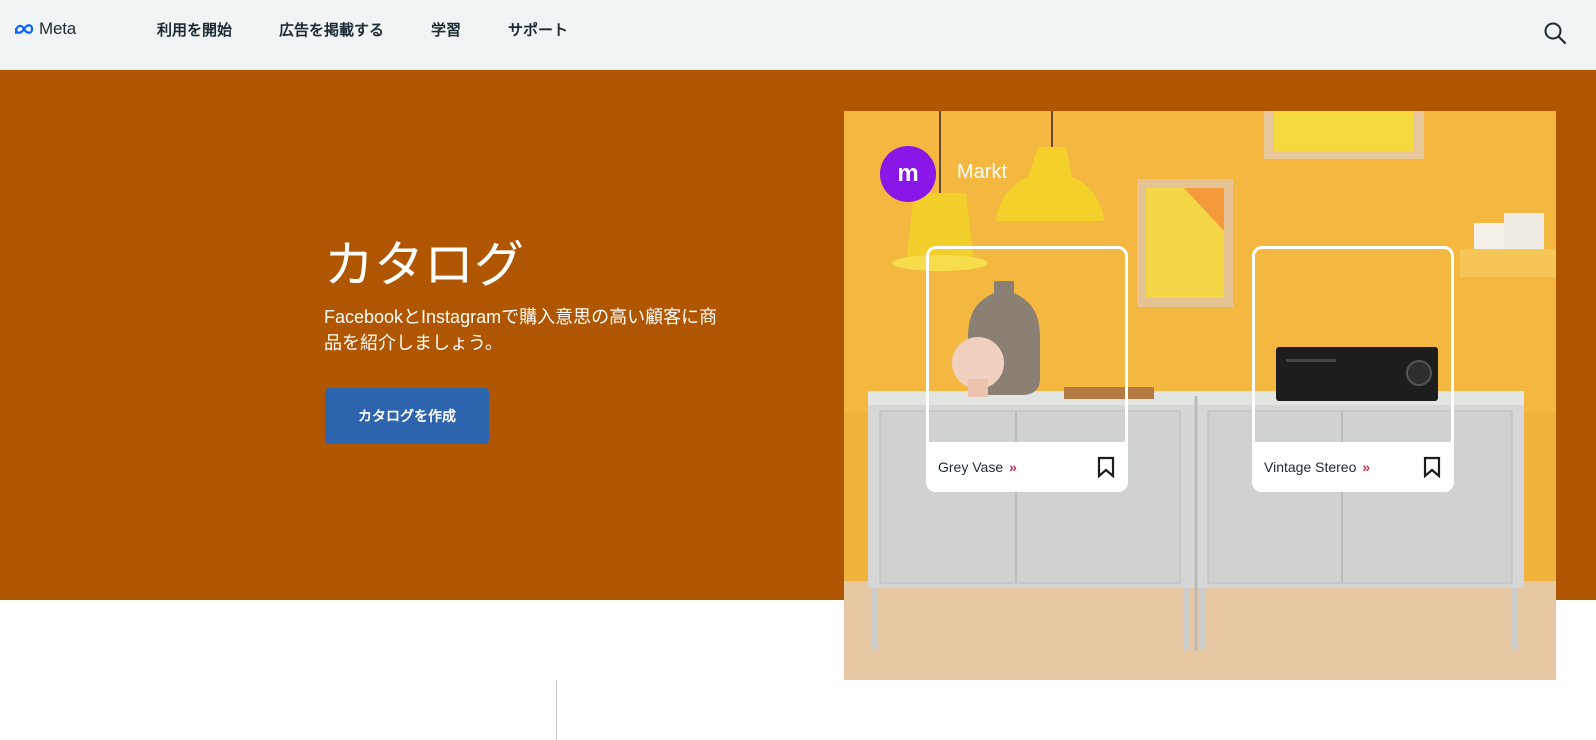 Image resolution: width=1596 pixels, height=740 pixels. What do you see at coordinates (194, 29) in the screenshot?
I see `nav-item-get-started: 利用を開始` at bounding box center [194, 29].